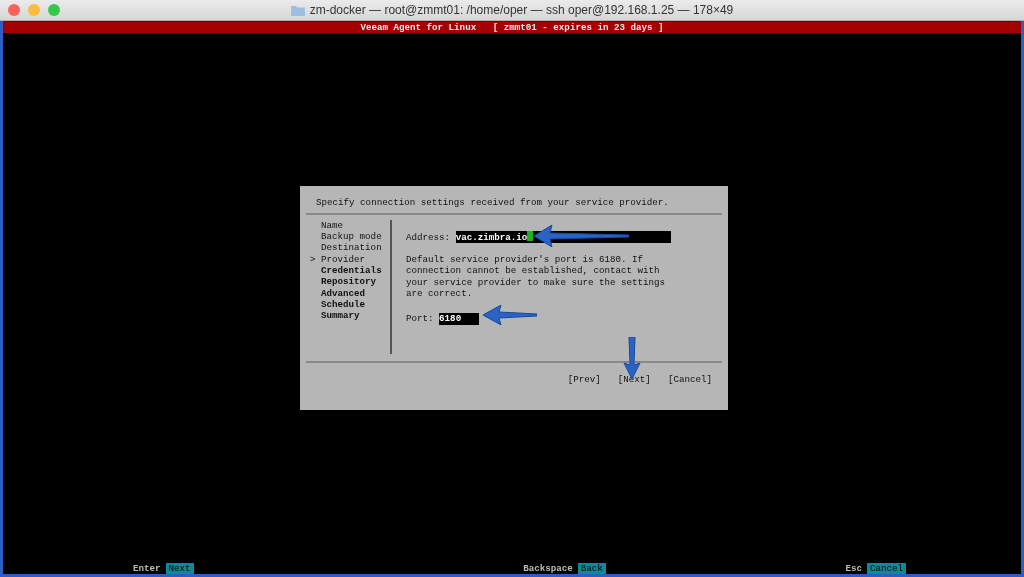  What do you see at coordinates (530, 235) in the screenshot?
I see `text-cursor` at bounding box center [530, 235].